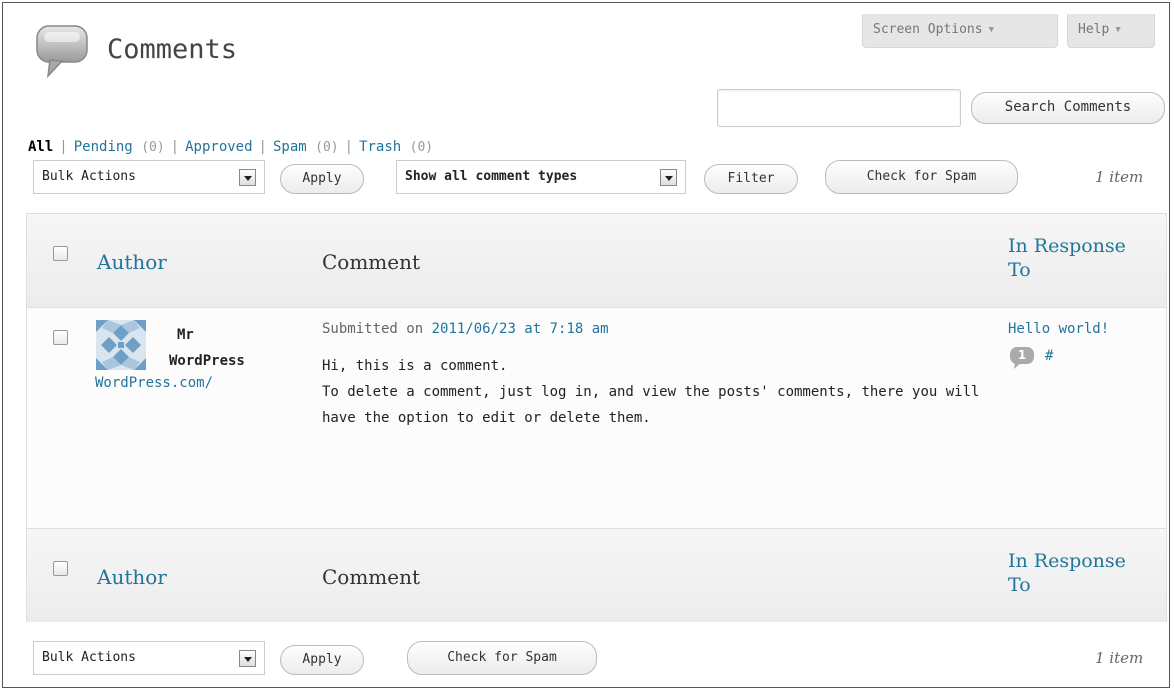 The image size is (1174, 691). Describe the element at coordinates (421, 147) in the screenshot. I see `trash-count: (0)` at that location.